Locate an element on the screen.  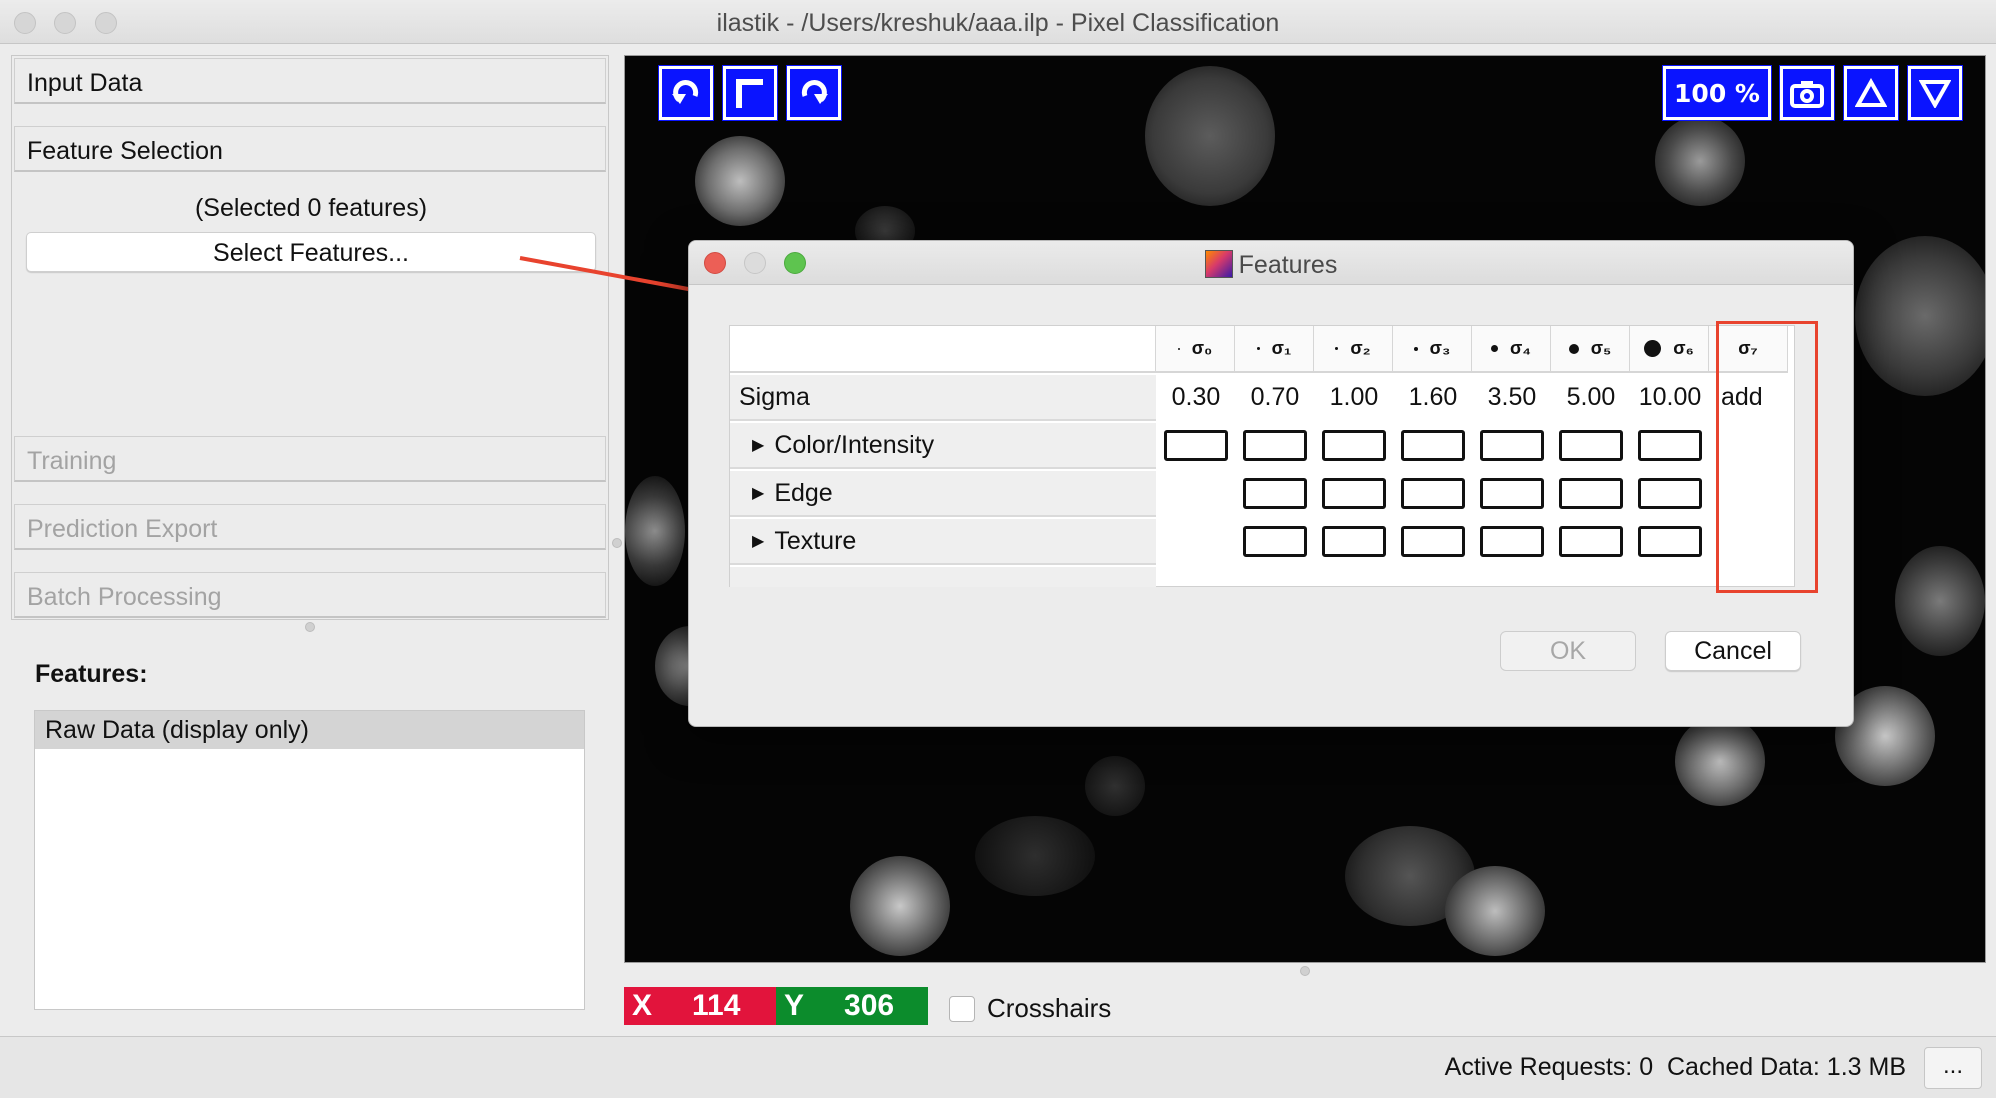
feature-group-color-intensity: ▶ Color/Intensity is located at coordinates (943, 446).